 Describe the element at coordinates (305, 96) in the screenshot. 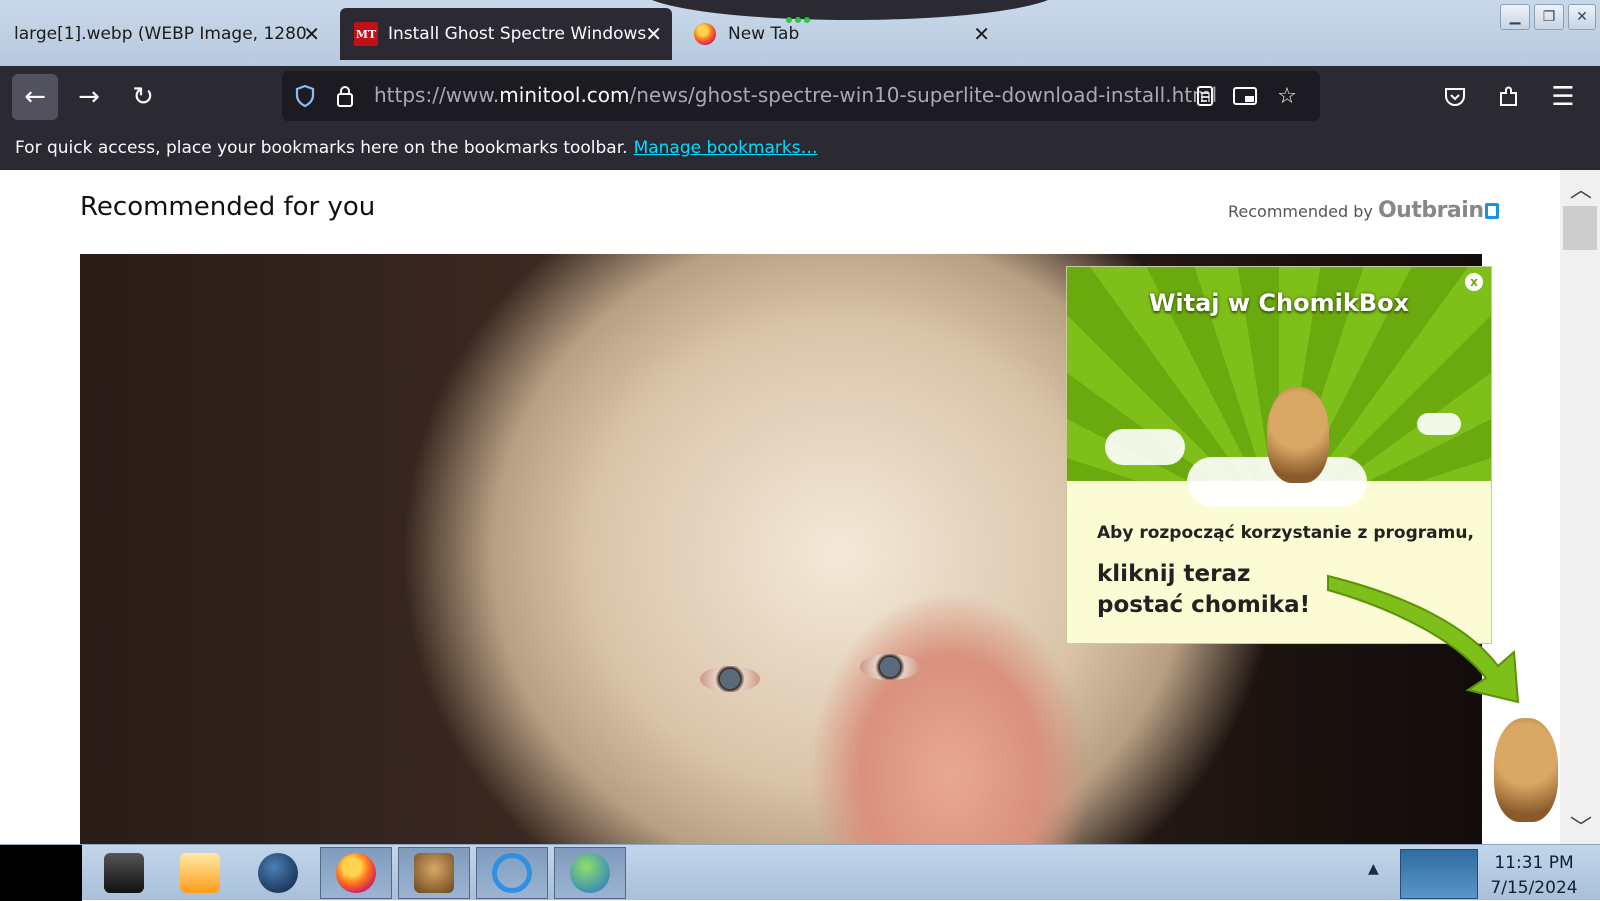

I see `shield-icon` at that location.